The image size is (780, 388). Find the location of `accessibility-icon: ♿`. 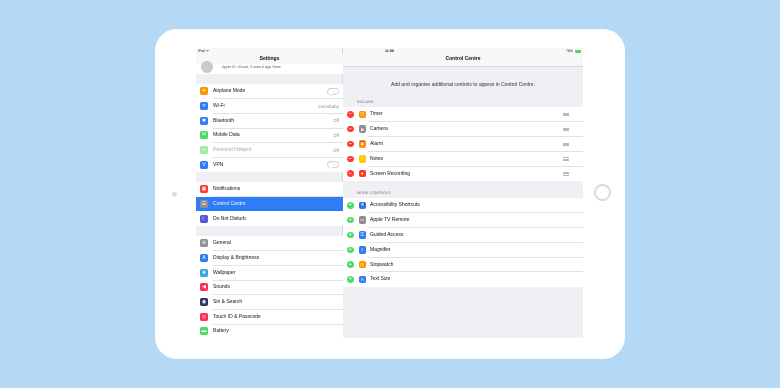

accessibility-icon: ♿ is located at coordinates (362, 205).